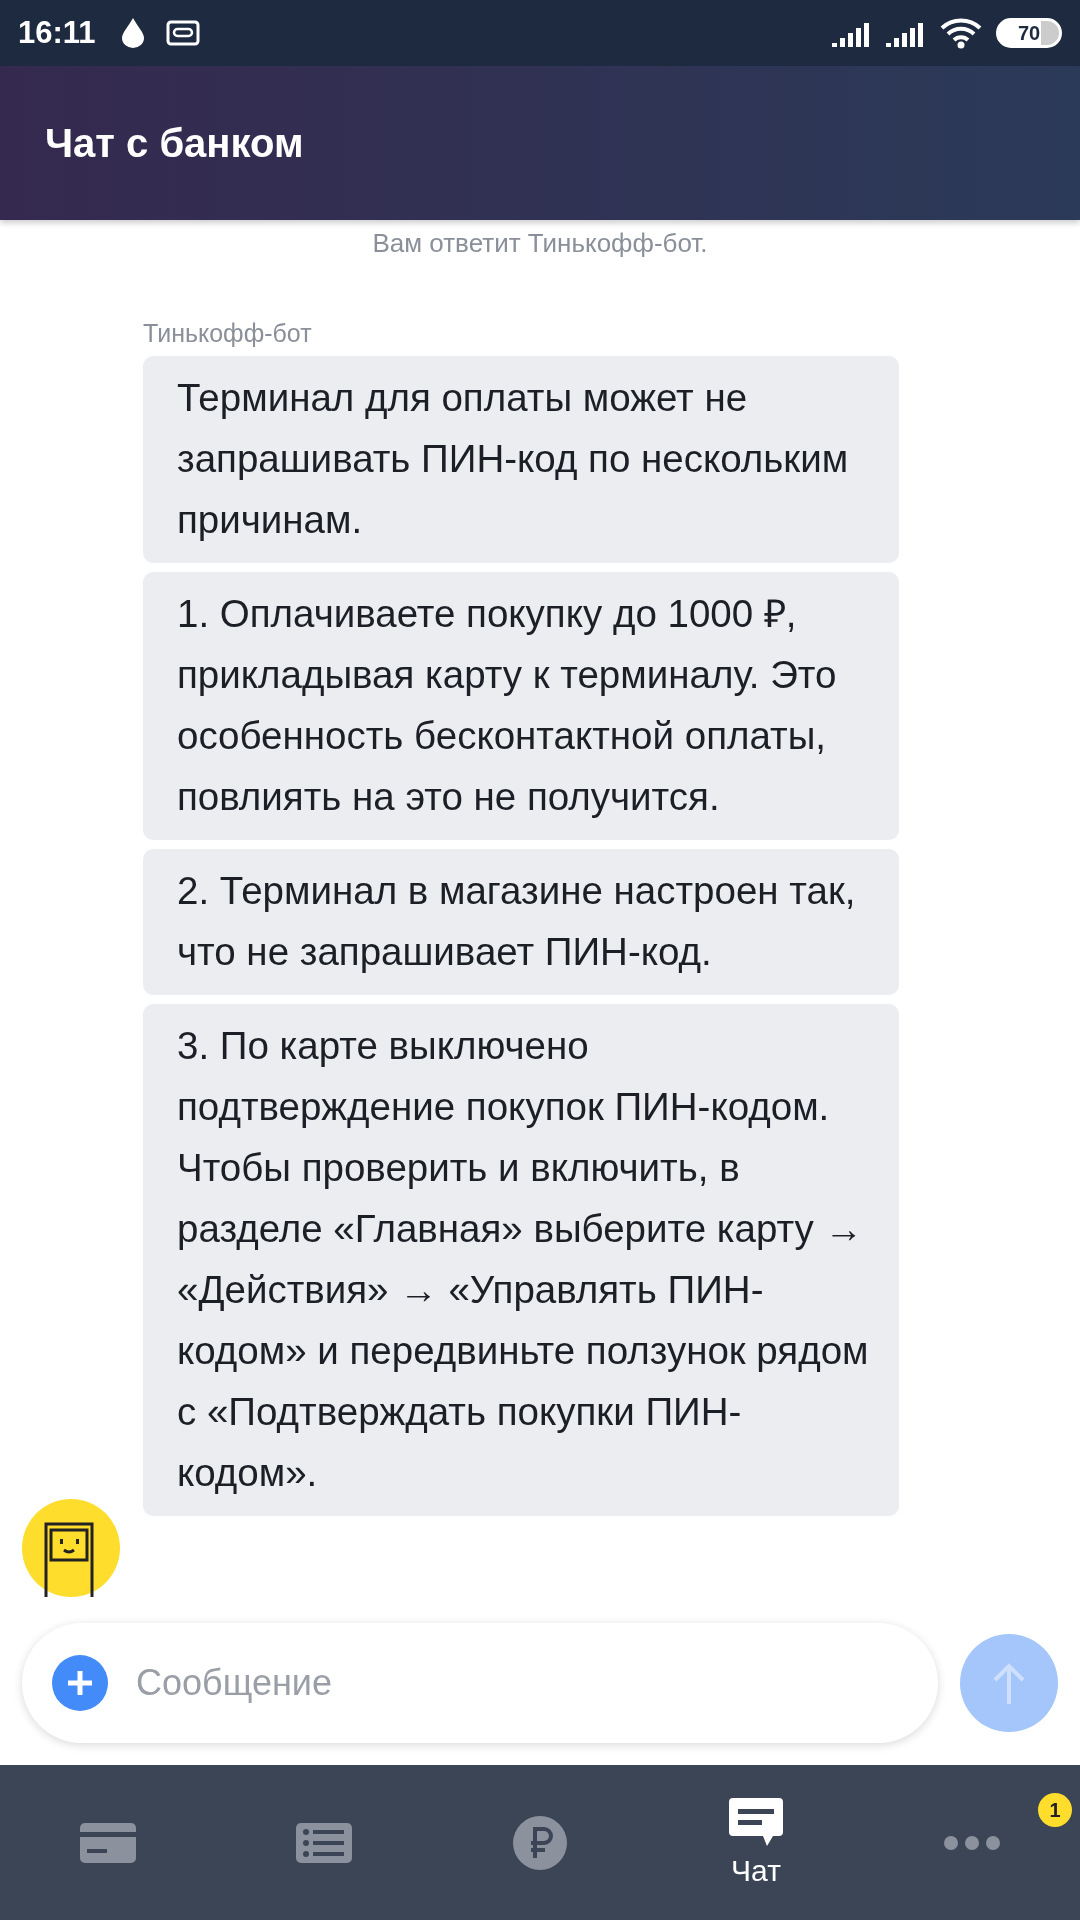 This screenshot has width=1080, height=1920. What do you see at coordinates (324, 1842) in the screenshot?
I see `list-icon` at bounding box center [324, 1842].